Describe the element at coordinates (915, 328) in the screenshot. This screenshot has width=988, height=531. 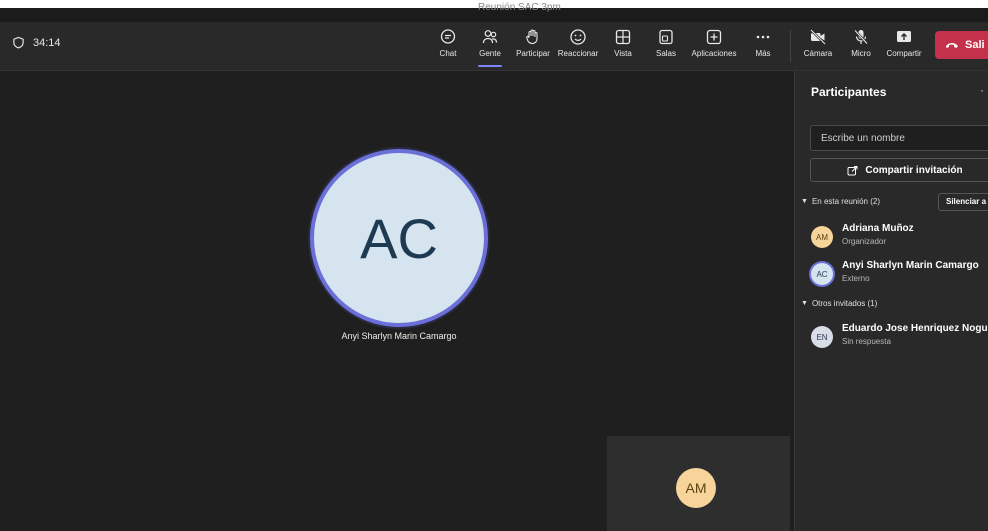
I see `participant-name: Eduardo Jose Henriquez Nogu` at that location.